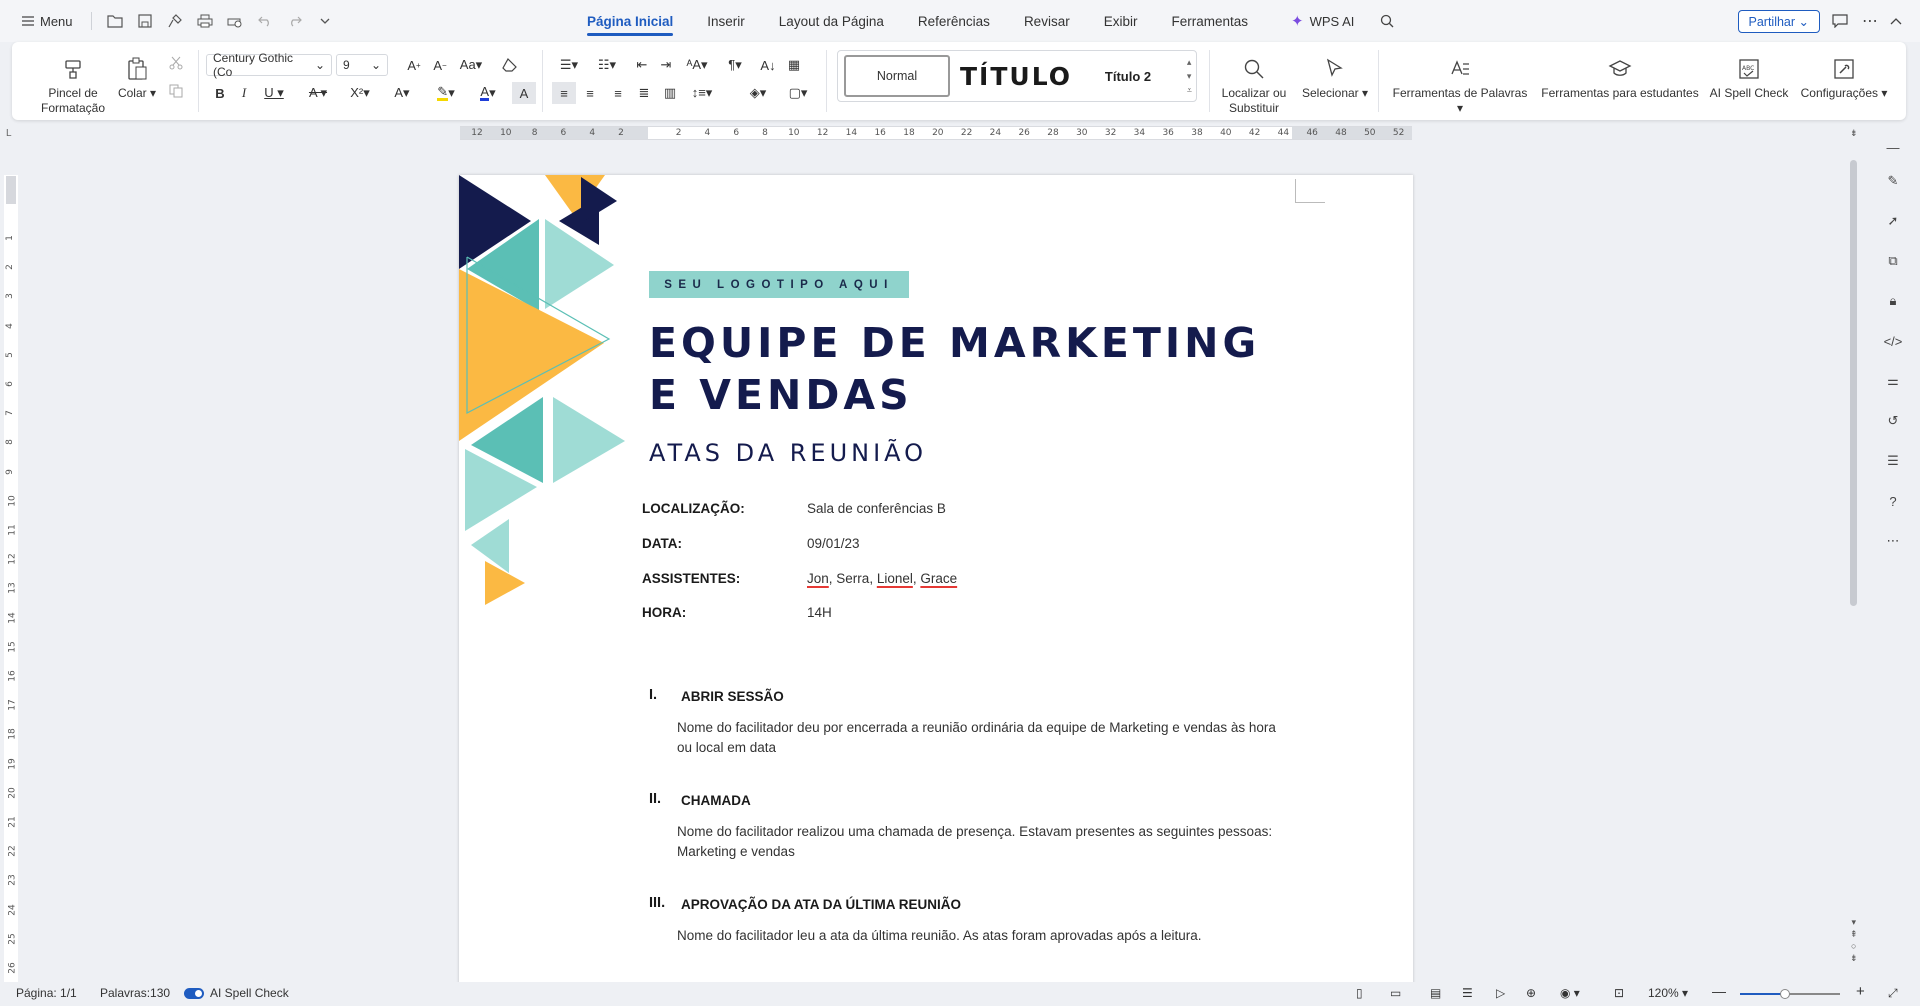  What do you see at coordinates (1460, 85) in the screenshot?
I see `word-tools-button: Ferramentas de Palavras ▾` at bounding box center [1460, 85].